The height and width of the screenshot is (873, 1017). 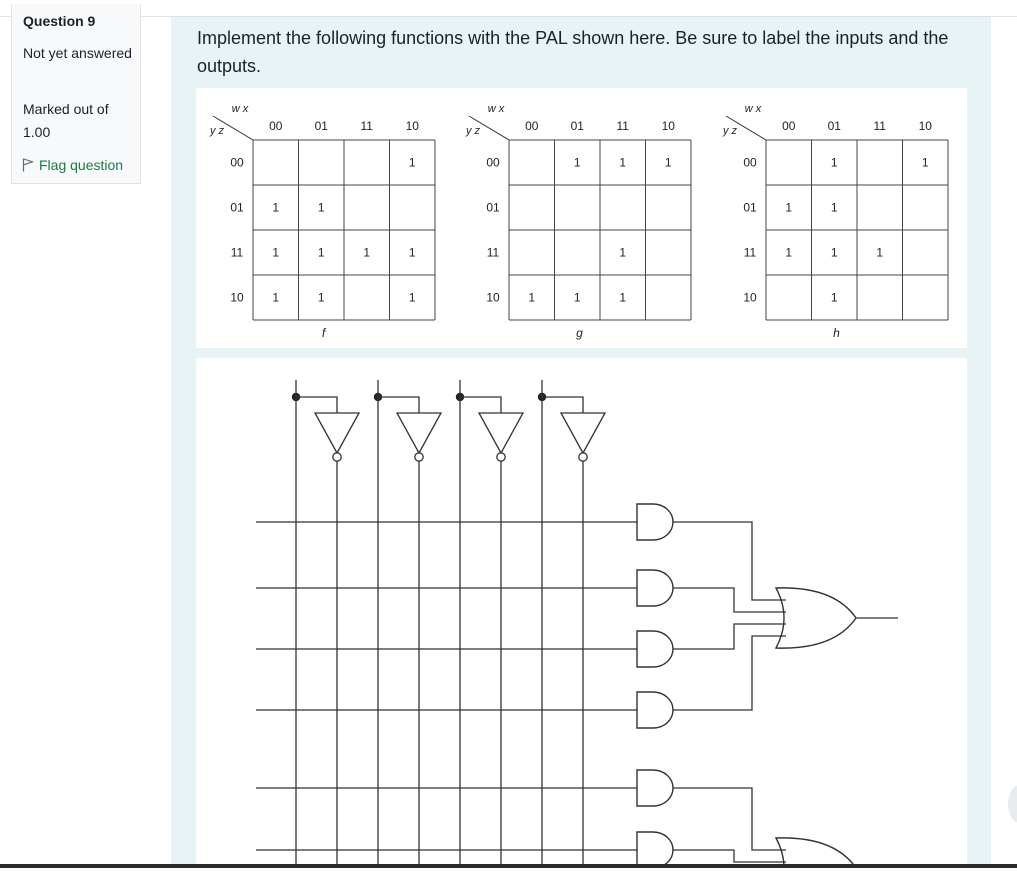 I want to click on kmap-g: w xy z 00 01 11 10000111101 1 111 1 1g, so click(x=578, y=221).